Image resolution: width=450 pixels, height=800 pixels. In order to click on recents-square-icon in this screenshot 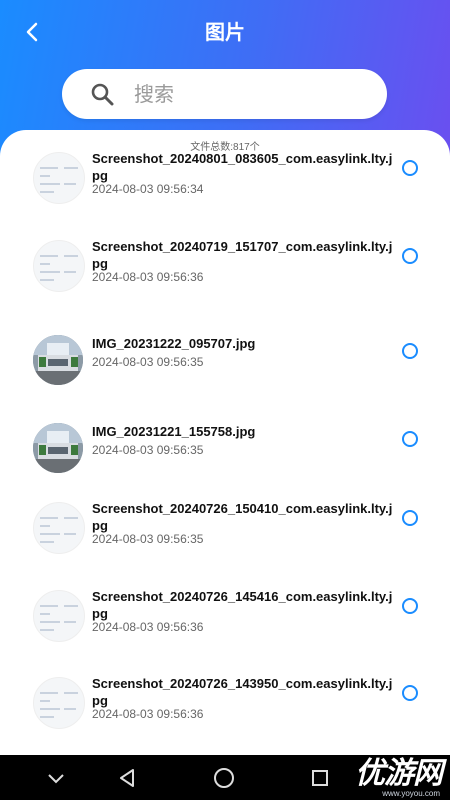, I will do `click(320, 777)`.